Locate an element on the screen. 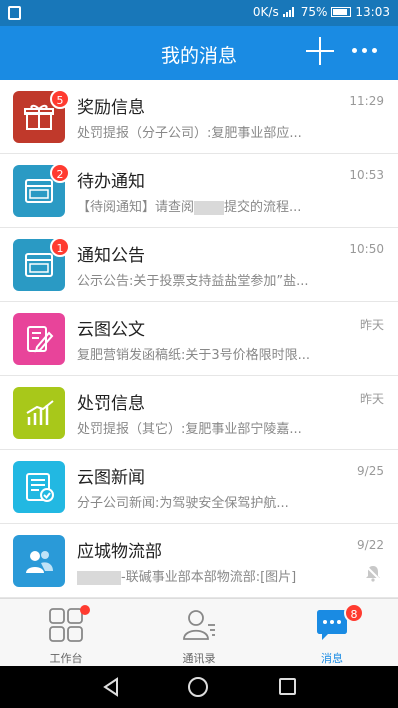 Image resolution: width=398 pixels, height=708 pixels. message-row-logistics: 应城物流部 9/22 -联碱事业部本部物流部:[图片] is located at coordinates (199, 561).